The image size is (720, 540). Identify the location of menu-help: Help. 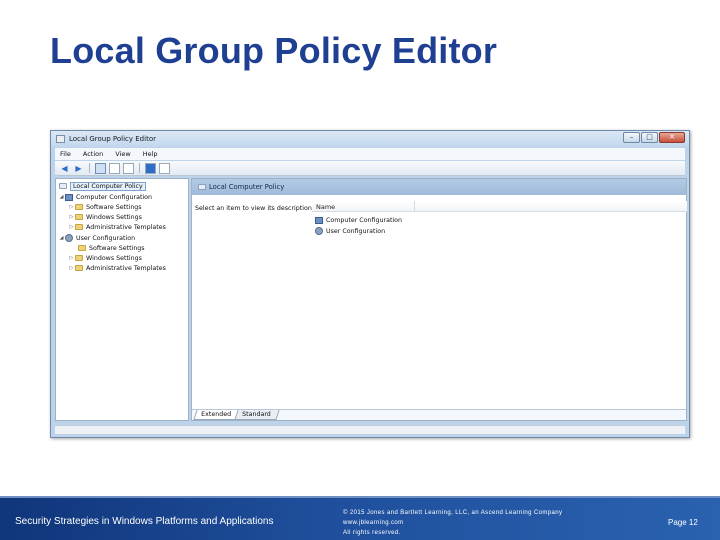
(150, 154).